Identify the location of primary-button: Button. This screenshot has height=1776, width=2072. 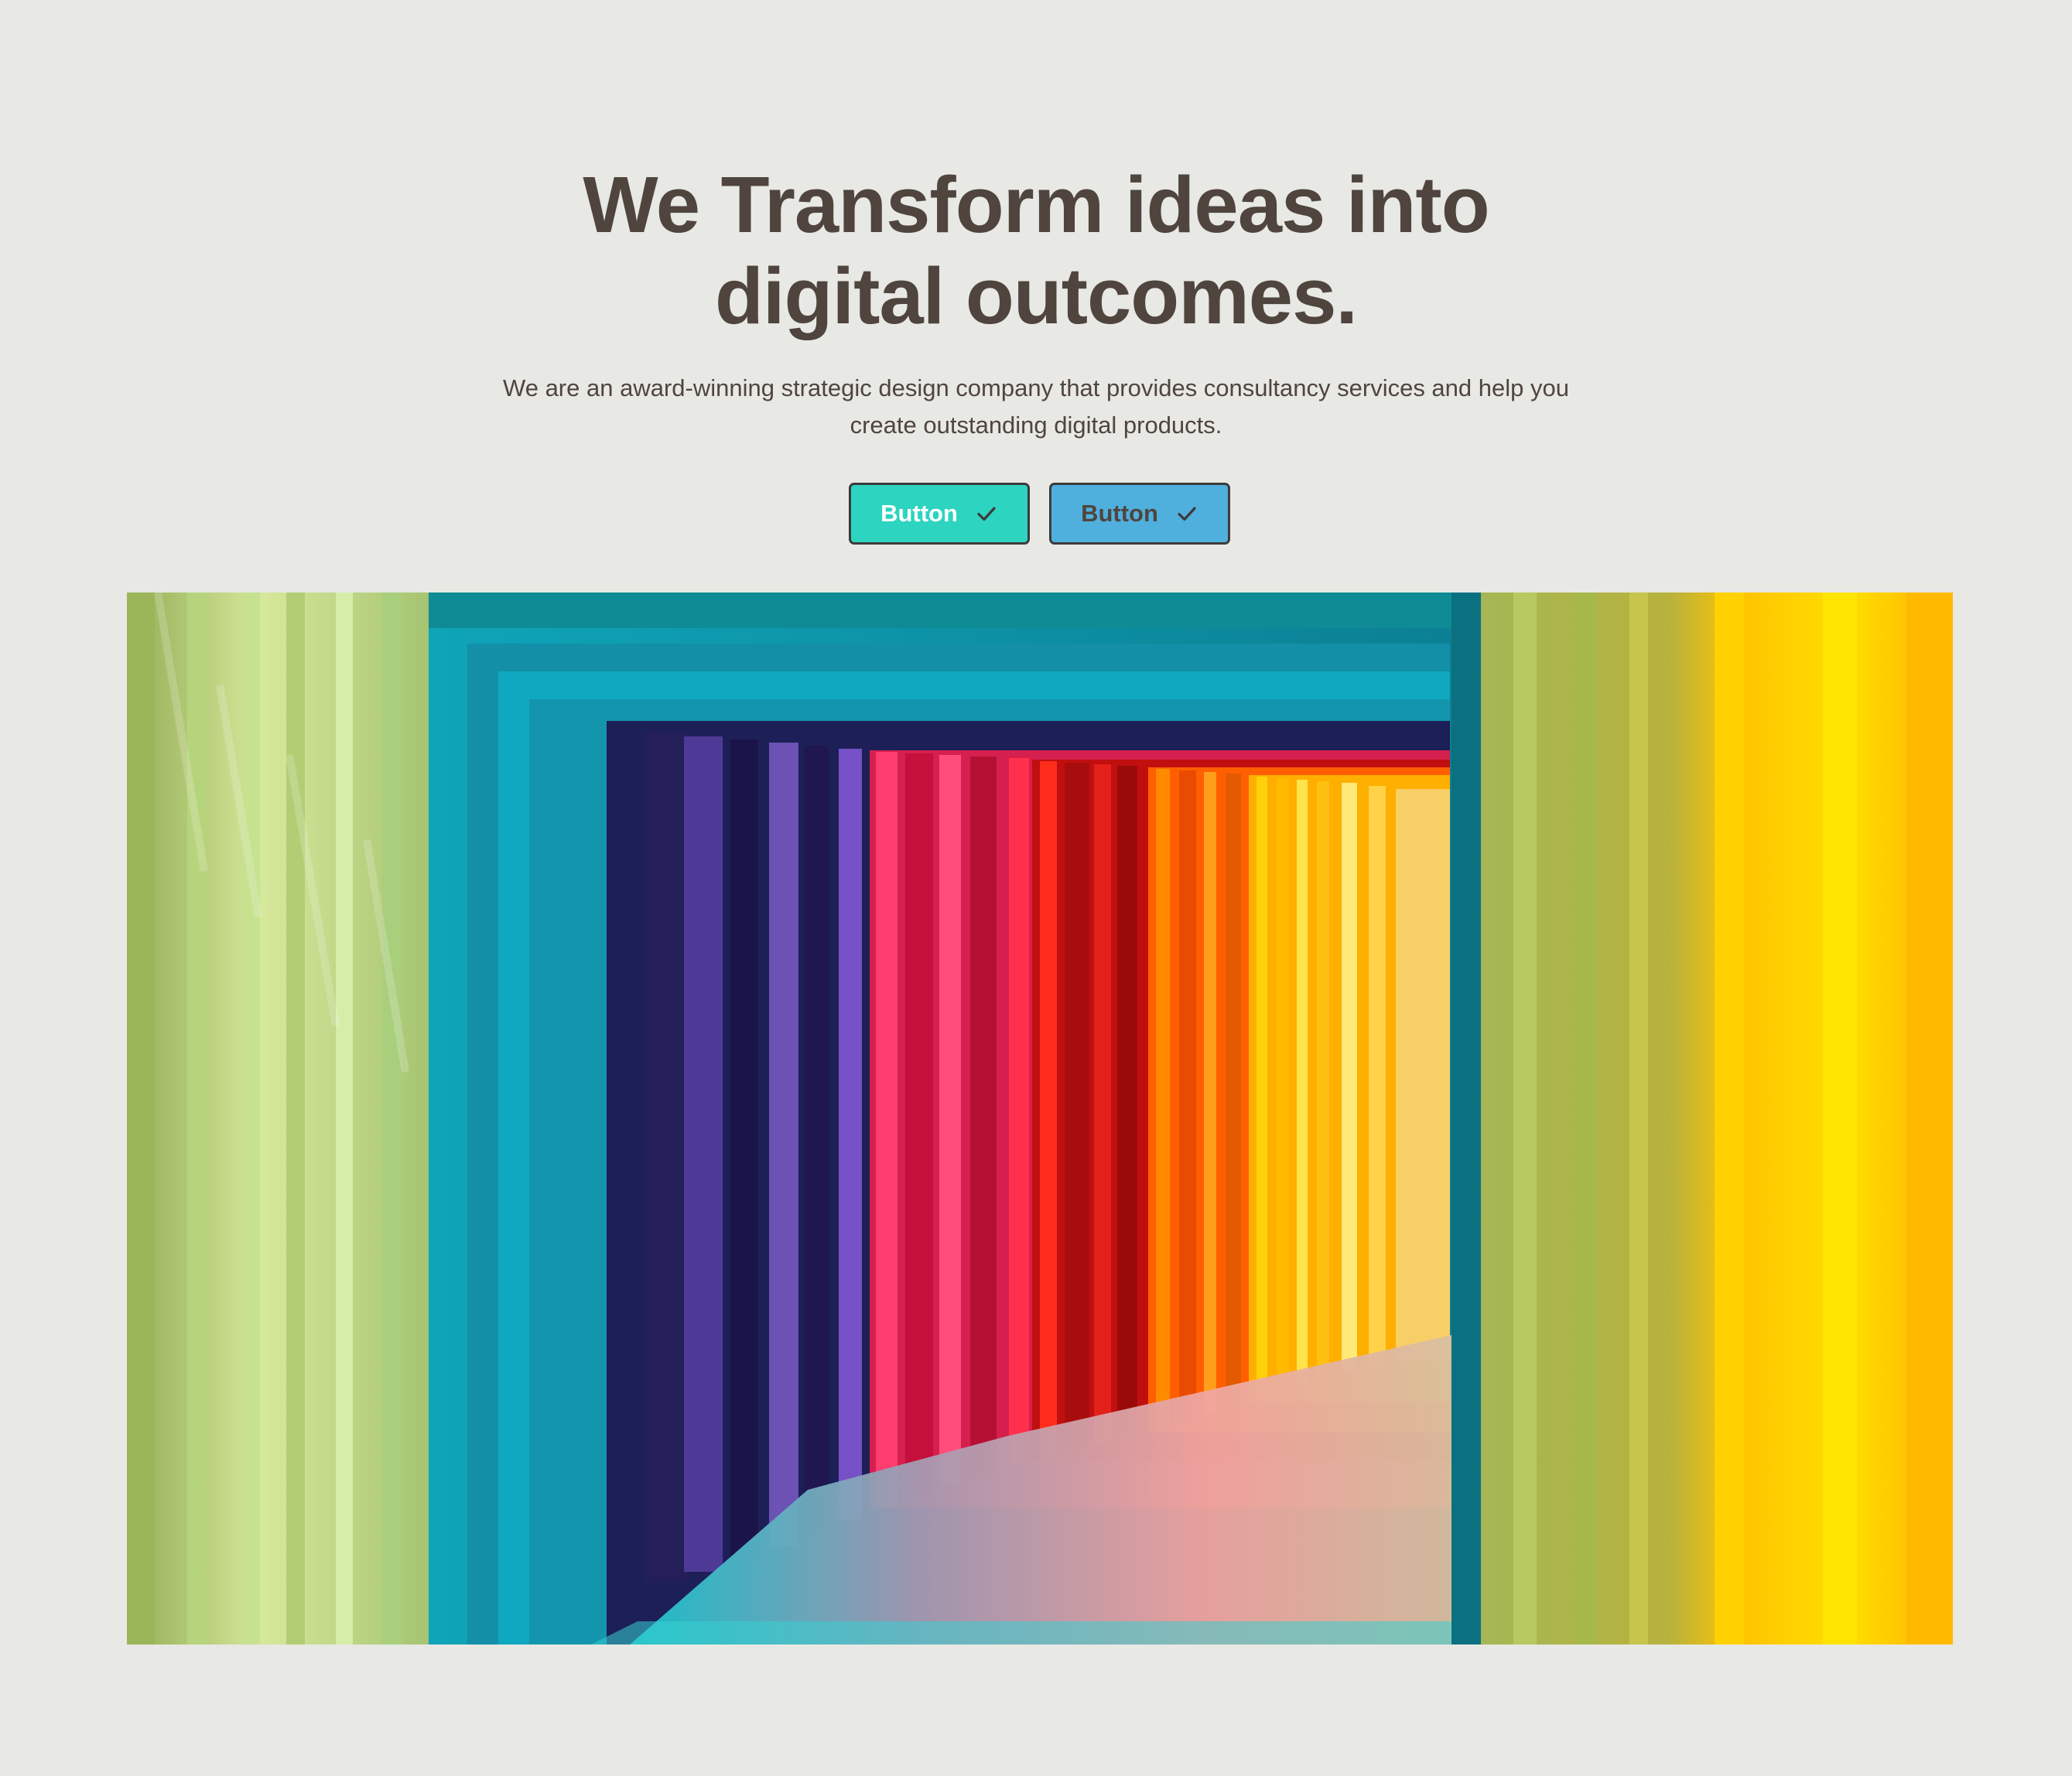
(939, 514).